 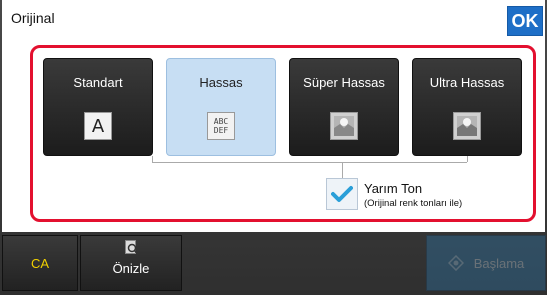 I want to click on start-label: Başlama, so click(x=499, y=263).